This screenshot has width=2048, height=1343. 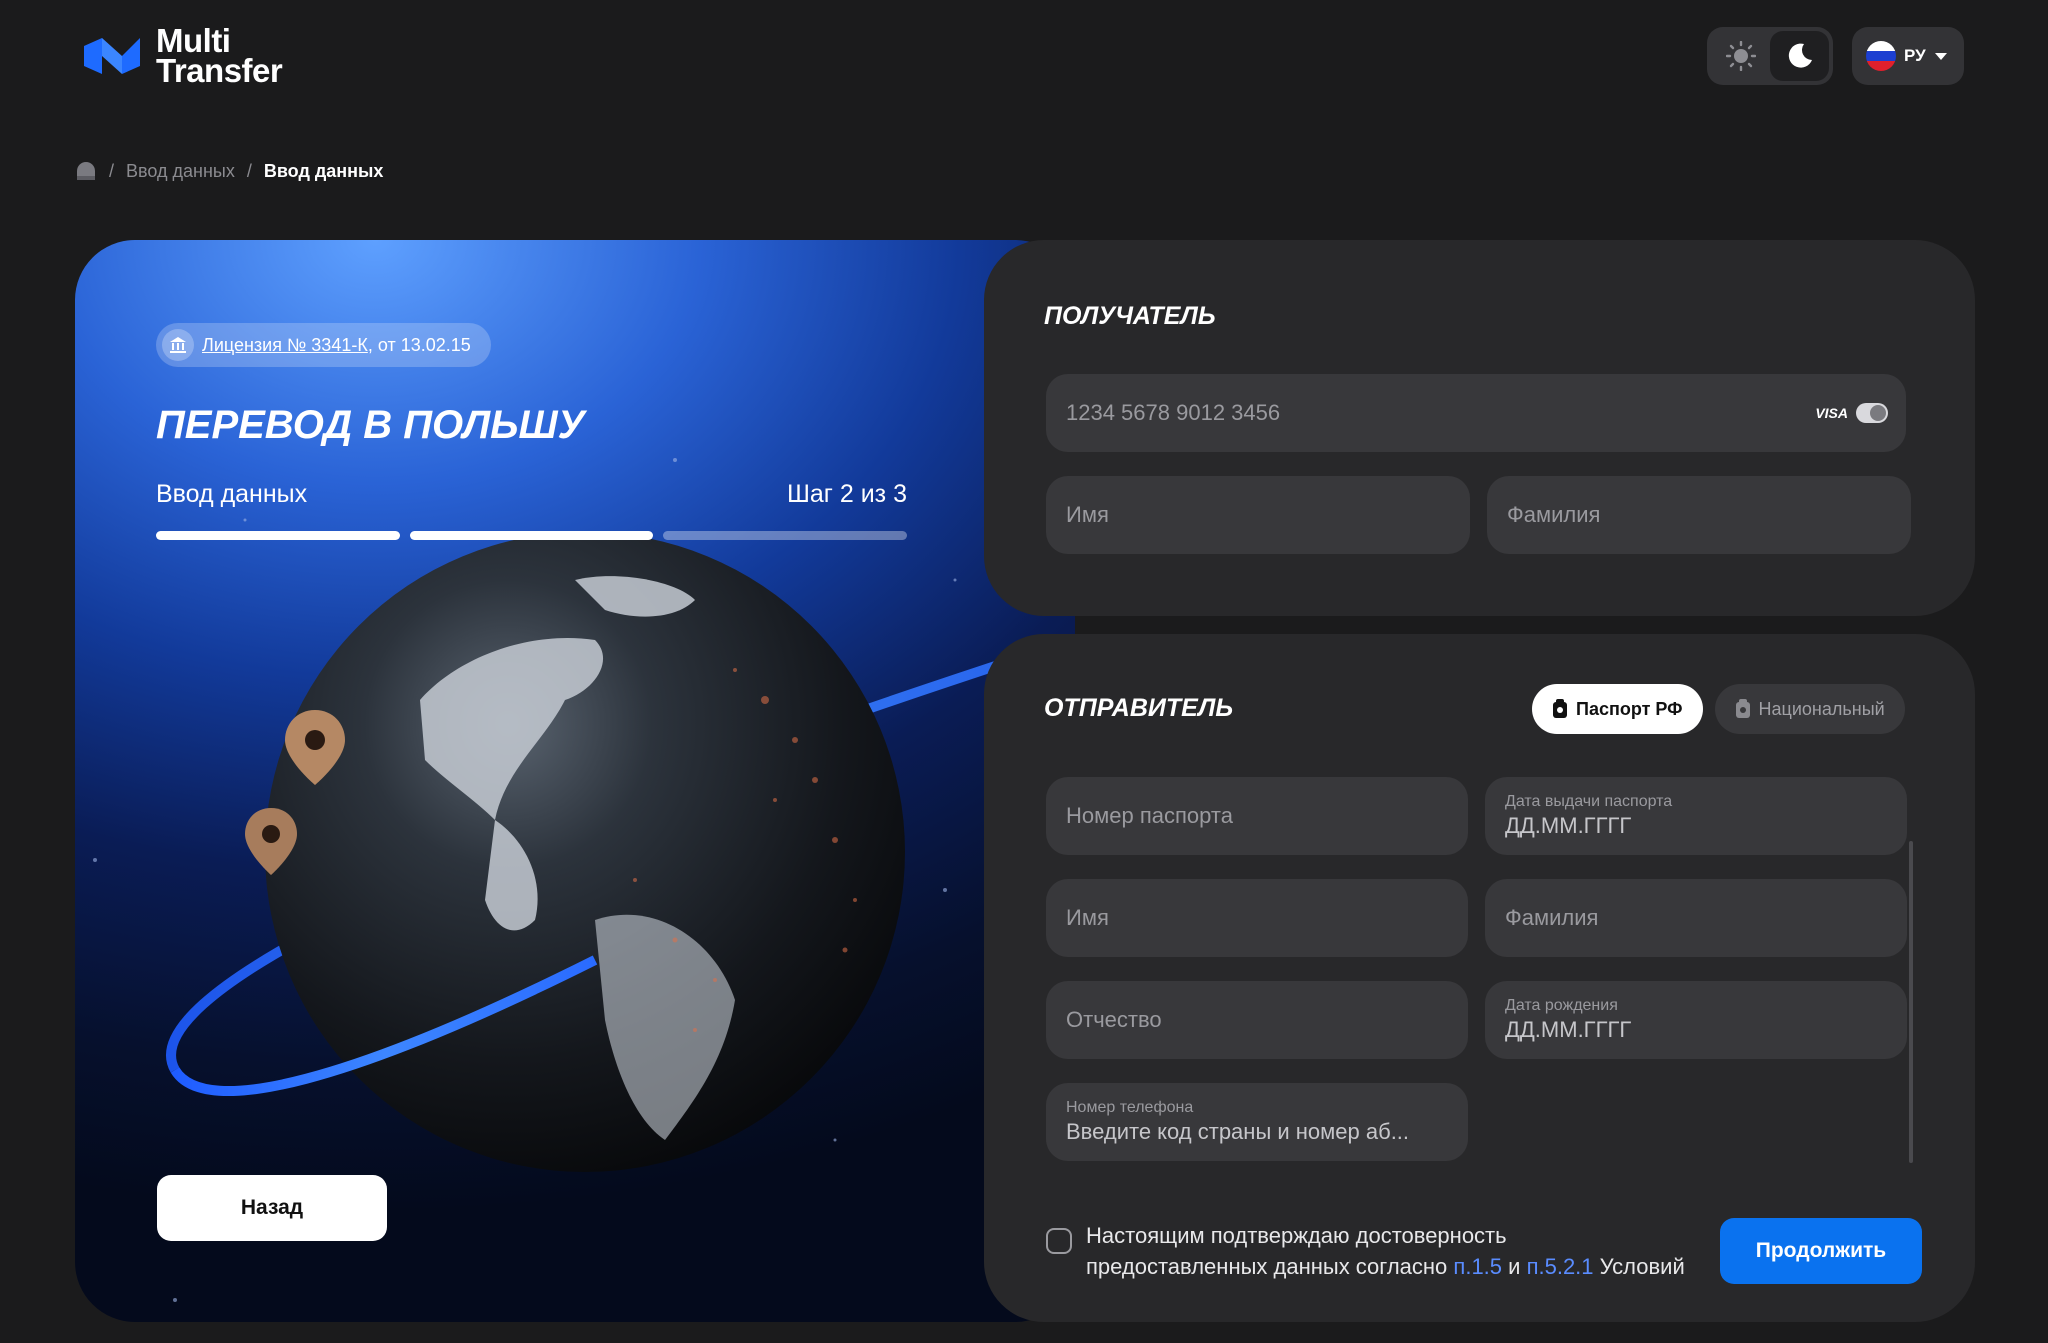 What do you see at coordinates (1589, 801) in the screenshot?
I see `issue-date-label: Дата выдачи паспорта` at bounding box center [1589, 801].